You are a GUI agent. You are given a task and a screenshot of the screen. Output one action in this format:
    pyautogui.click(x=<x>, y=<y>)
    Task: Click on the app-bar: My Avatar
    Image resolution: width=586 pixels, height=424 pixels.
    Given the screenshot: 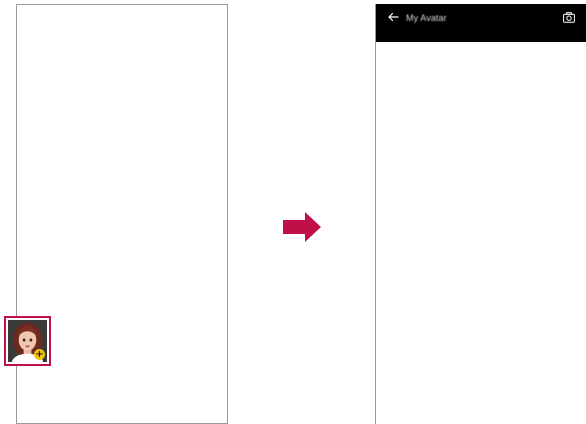 What is the action you would take?
    pyautogui.click(x=481, y=23)
    